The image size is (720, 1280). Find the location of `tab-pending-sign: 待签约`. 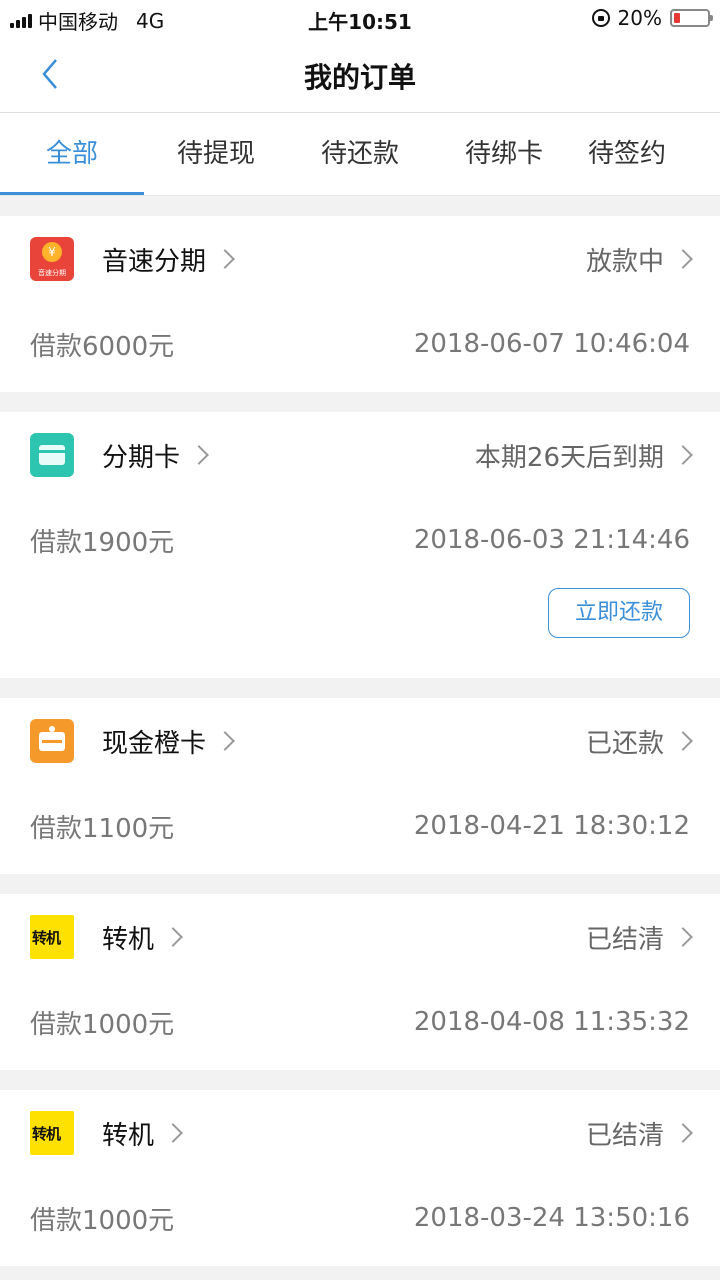

tab-pending-sign: 待签约 is located at coordinates (648, 154).